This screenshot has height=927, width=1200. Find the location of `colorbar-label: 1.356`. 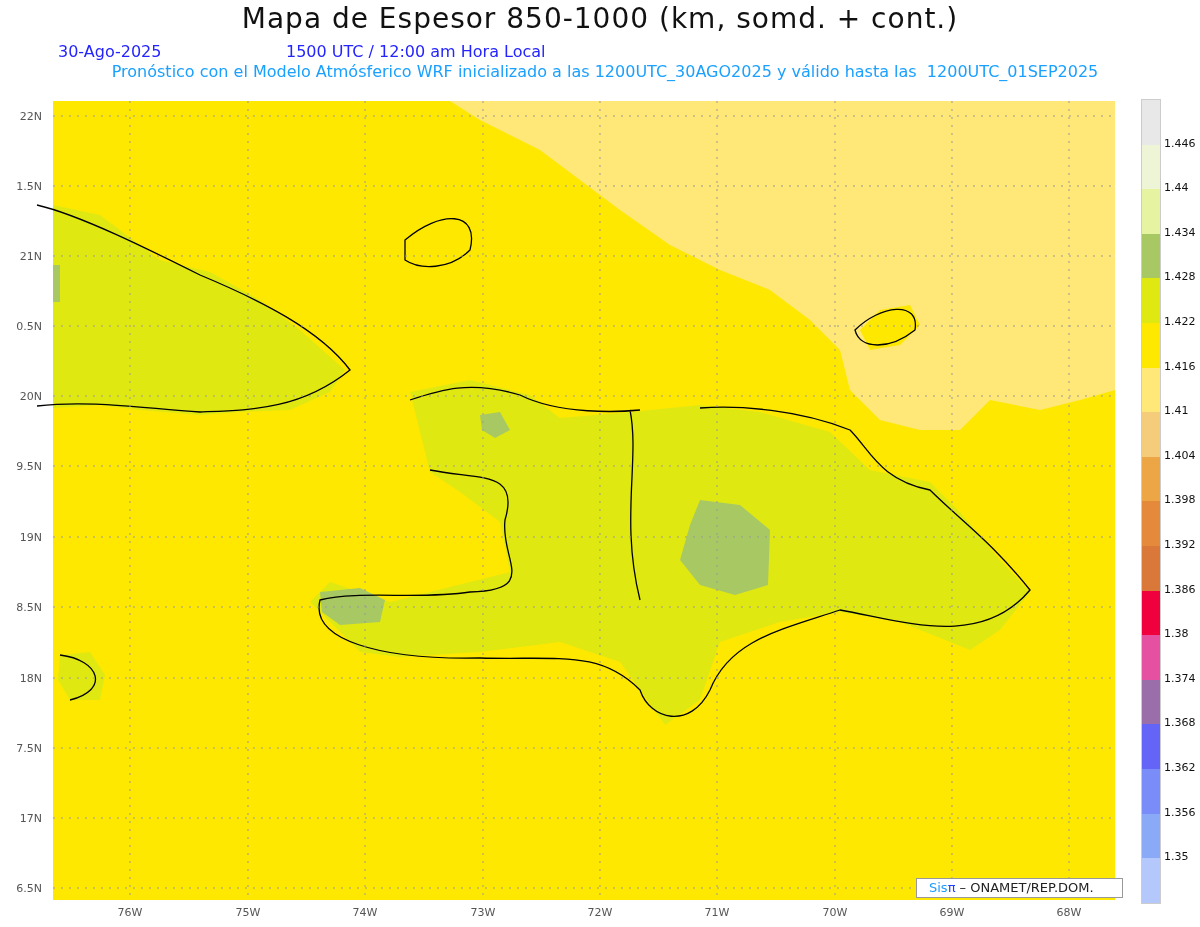

colorbar-label: 1.356 is located at coordinates (1180, 812).